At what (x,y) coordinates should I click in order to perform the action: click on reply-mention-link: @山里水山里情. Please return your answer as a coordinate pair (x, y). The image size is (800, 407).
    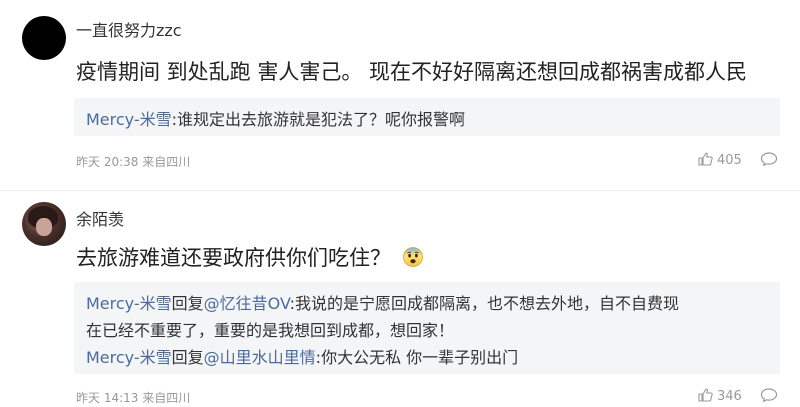
    Looking at the image, I should click on (260, 357).